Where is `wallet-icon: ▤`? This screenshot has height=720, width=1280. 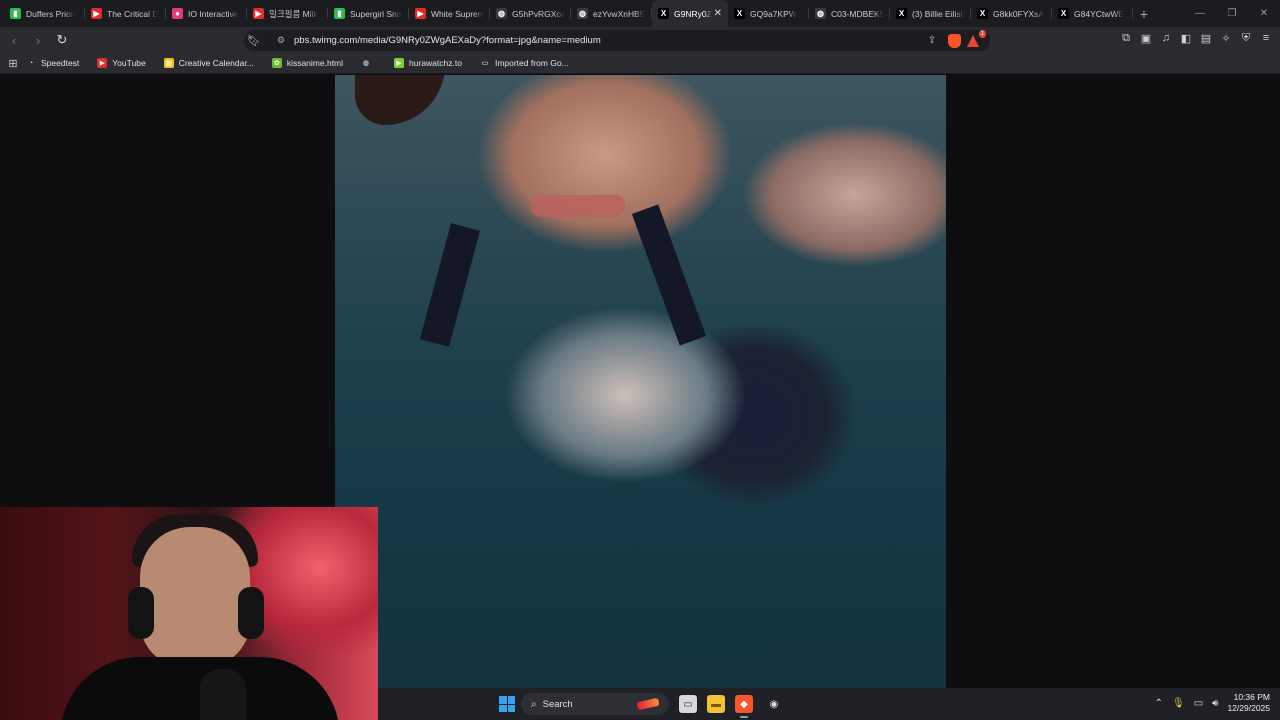 wallet-icon: ▤ is located at coordinates (1206, 38).